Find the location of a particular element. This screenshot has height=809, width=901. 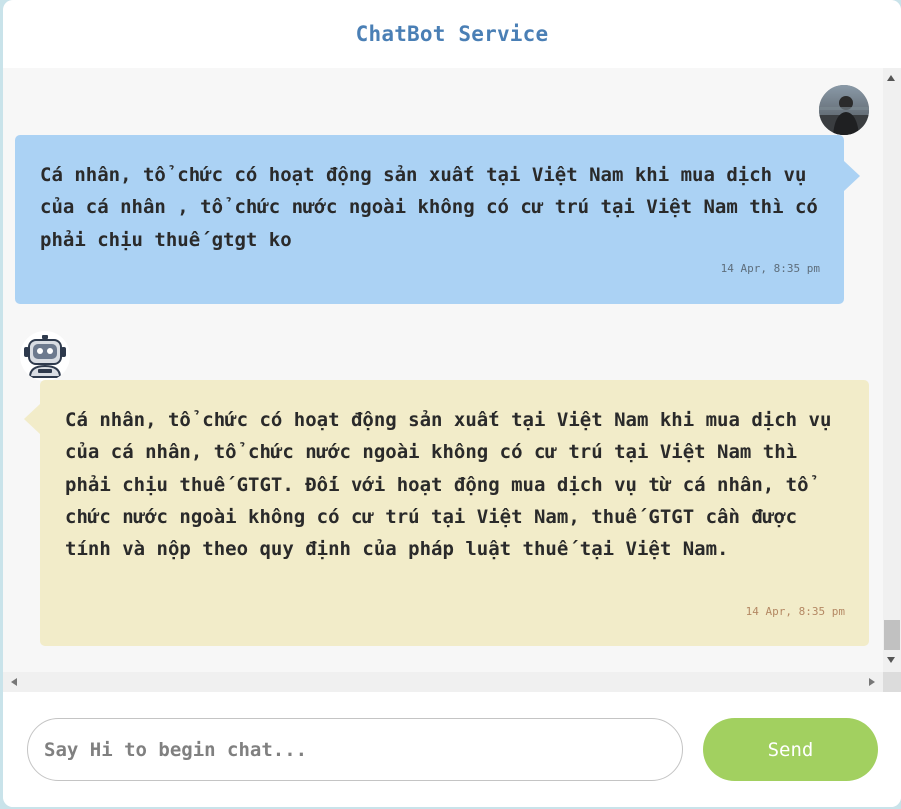

chat-input is located at coordinates (355, 749).